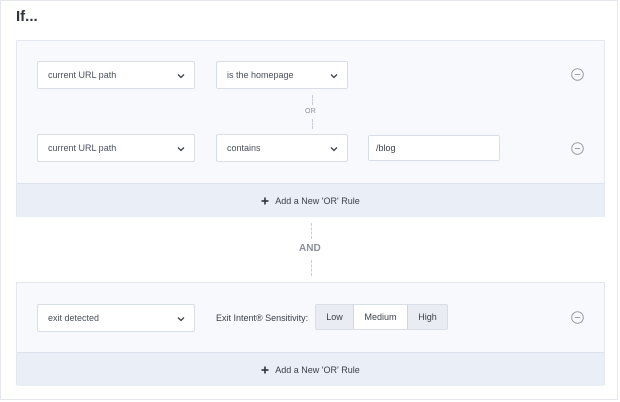 The height and width of the screenshot is (402, 620). I want to click on sensitivity-segmented-control: Low Medium High, so click(381, 317).